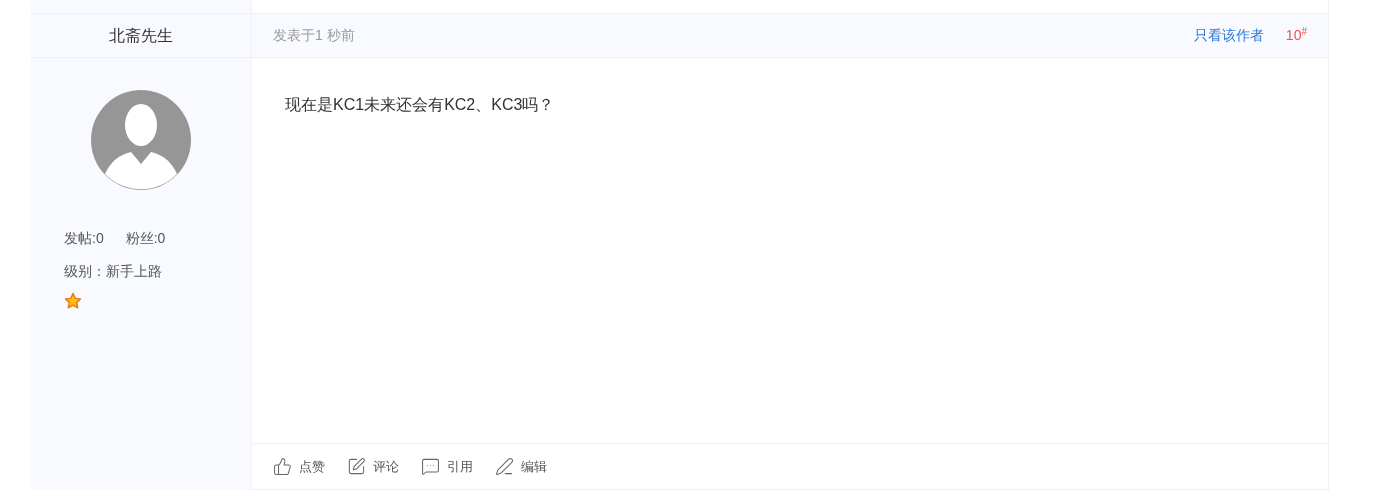  I want to click on chat-bubble-icon, so click(430, 466).